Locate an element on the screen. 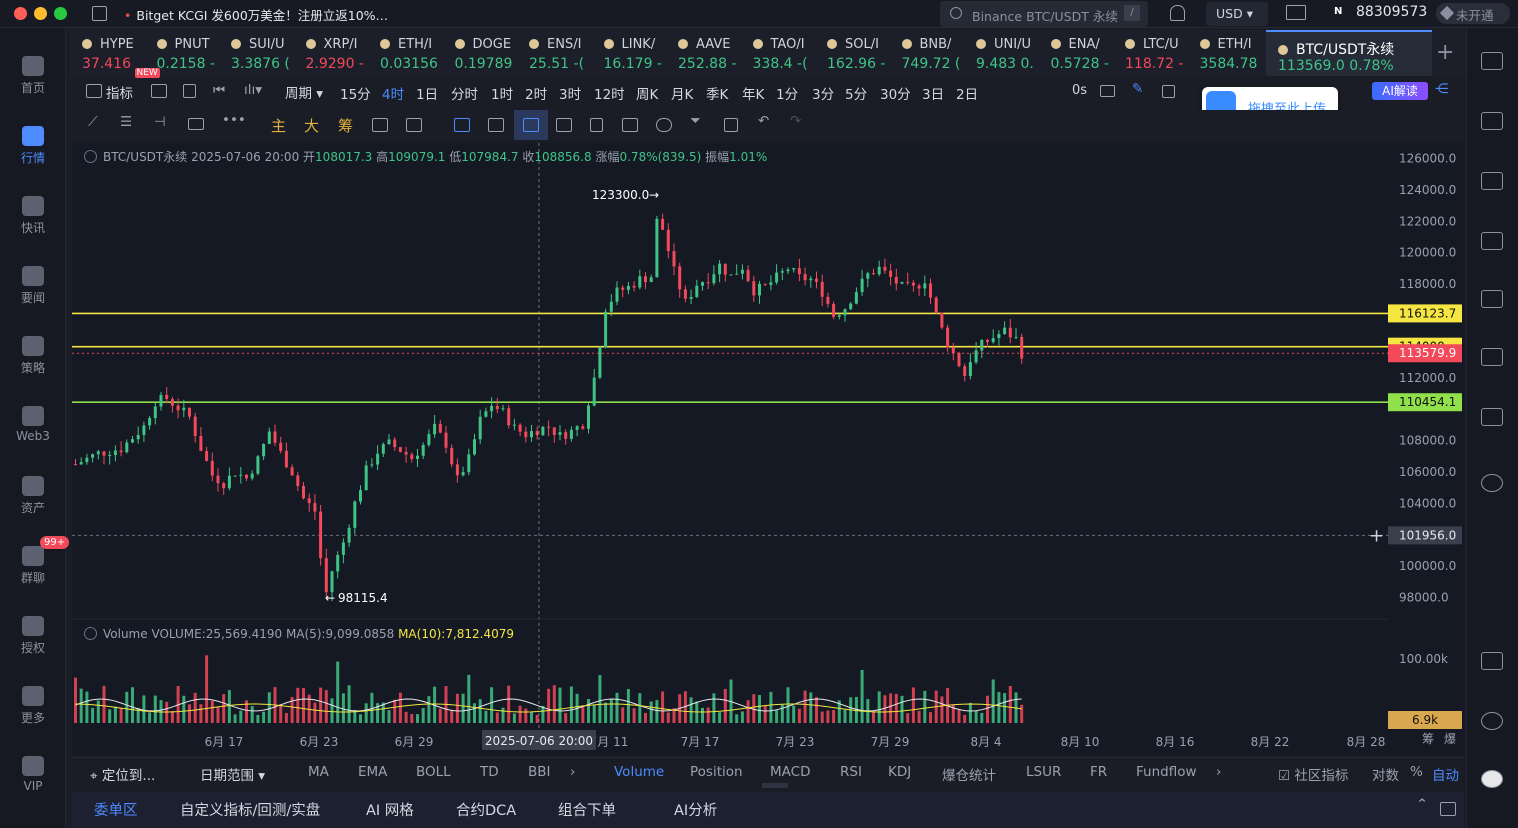 This screenshot has height=828, width=1518. camera-icon is located at coordinates (1107, 91).